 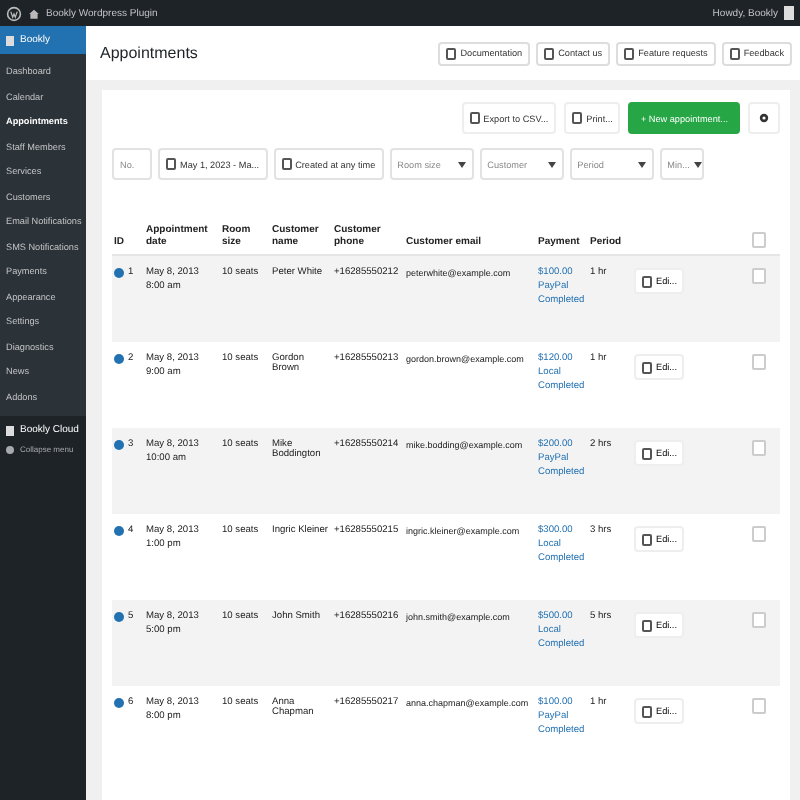 I want to click on page-title: Appointments, so click(x=149, y=53).